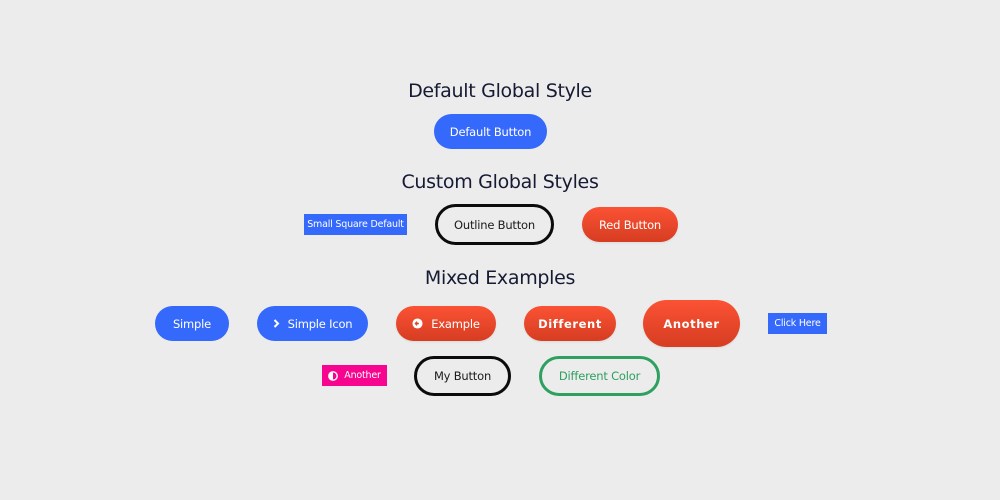 This screenshot has width=1000, height=500. What do you see at coordinates (797, 323) in the screenshot?
I see `click-here-button: Click Here` at bounding box center [797, 323].